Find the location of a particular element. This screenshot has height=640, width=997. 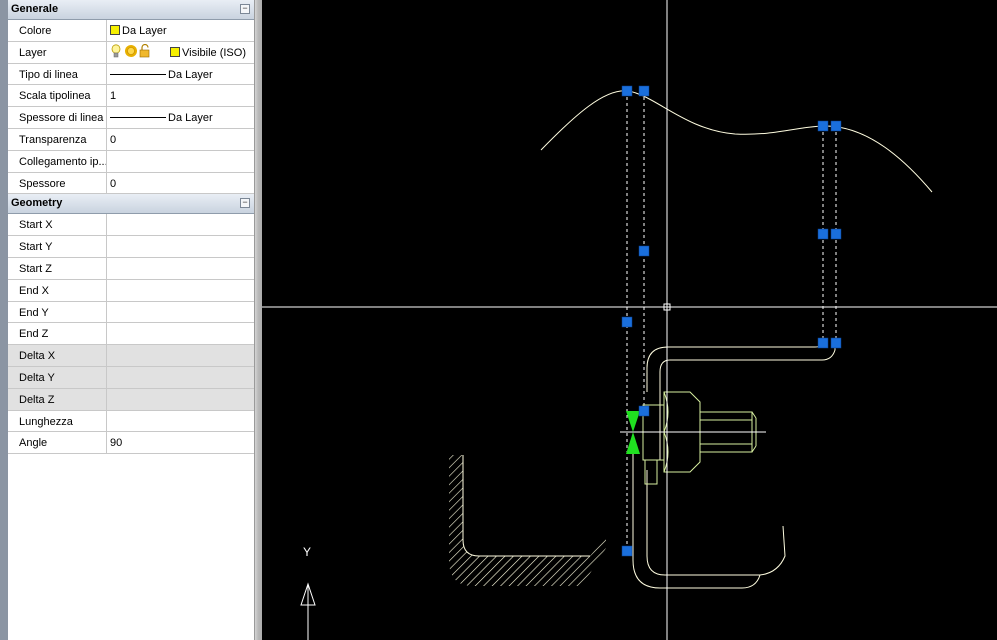

prop-name: Start Y is located at coordinates (36, 247).